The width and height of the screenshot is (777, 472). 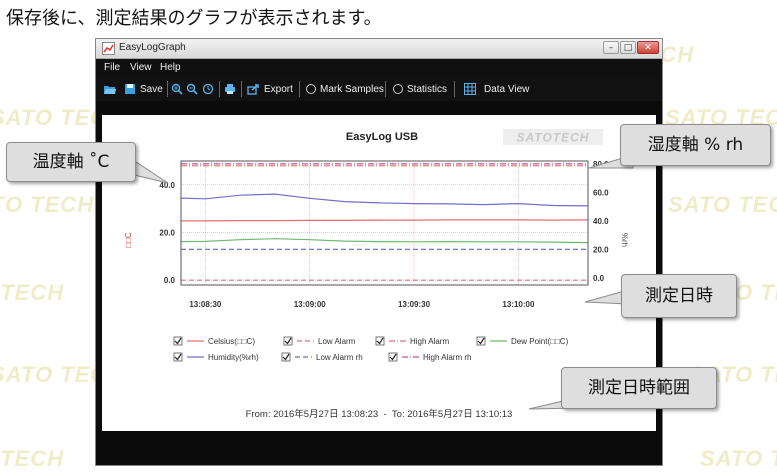 What do you see at coordinates (648, 47) in the screenshot?
I see `close-button: ✕` at bounding box center [648, 47].